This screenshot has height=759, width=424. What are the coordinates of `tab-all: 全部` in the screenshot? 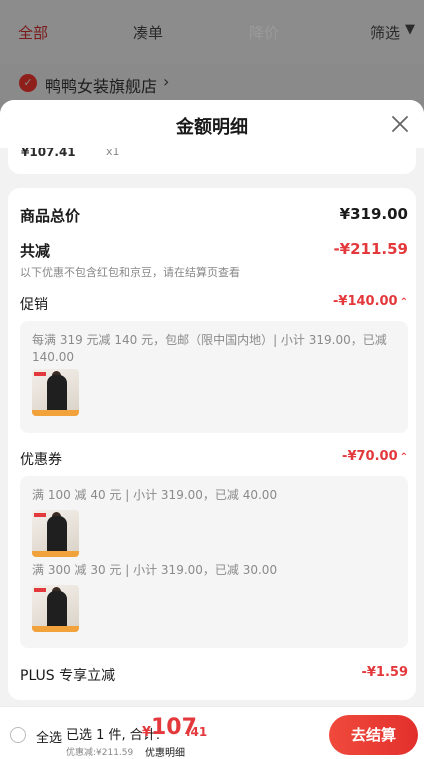 It's located at (33, 33).